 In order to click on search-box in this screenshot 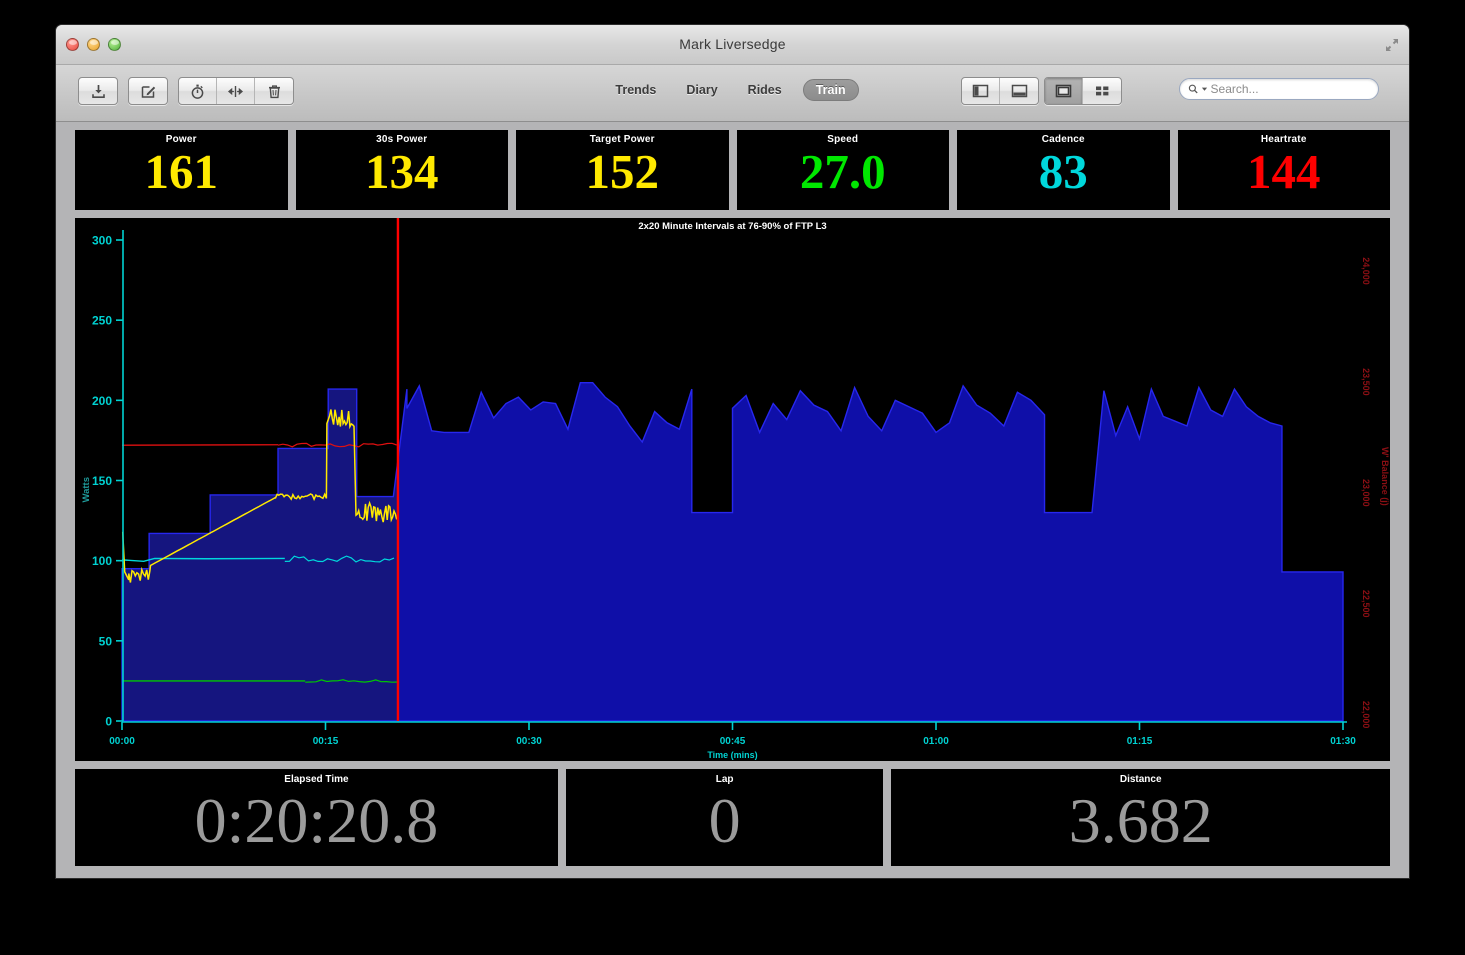, I will do `click(1279, 89)`.